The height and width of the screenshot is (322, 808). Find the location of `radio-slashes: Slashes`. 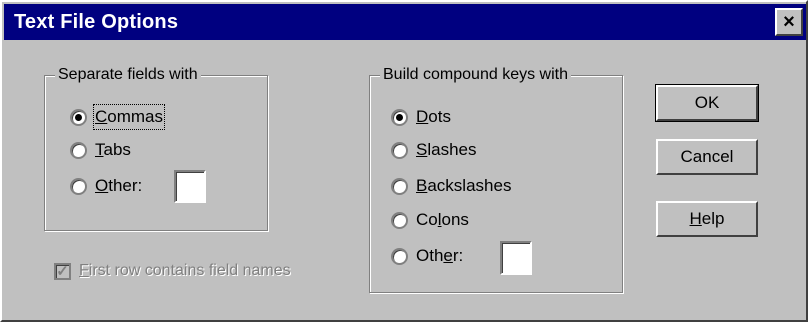

radio-slashes: Slashes is located at coordinates (433, 150).